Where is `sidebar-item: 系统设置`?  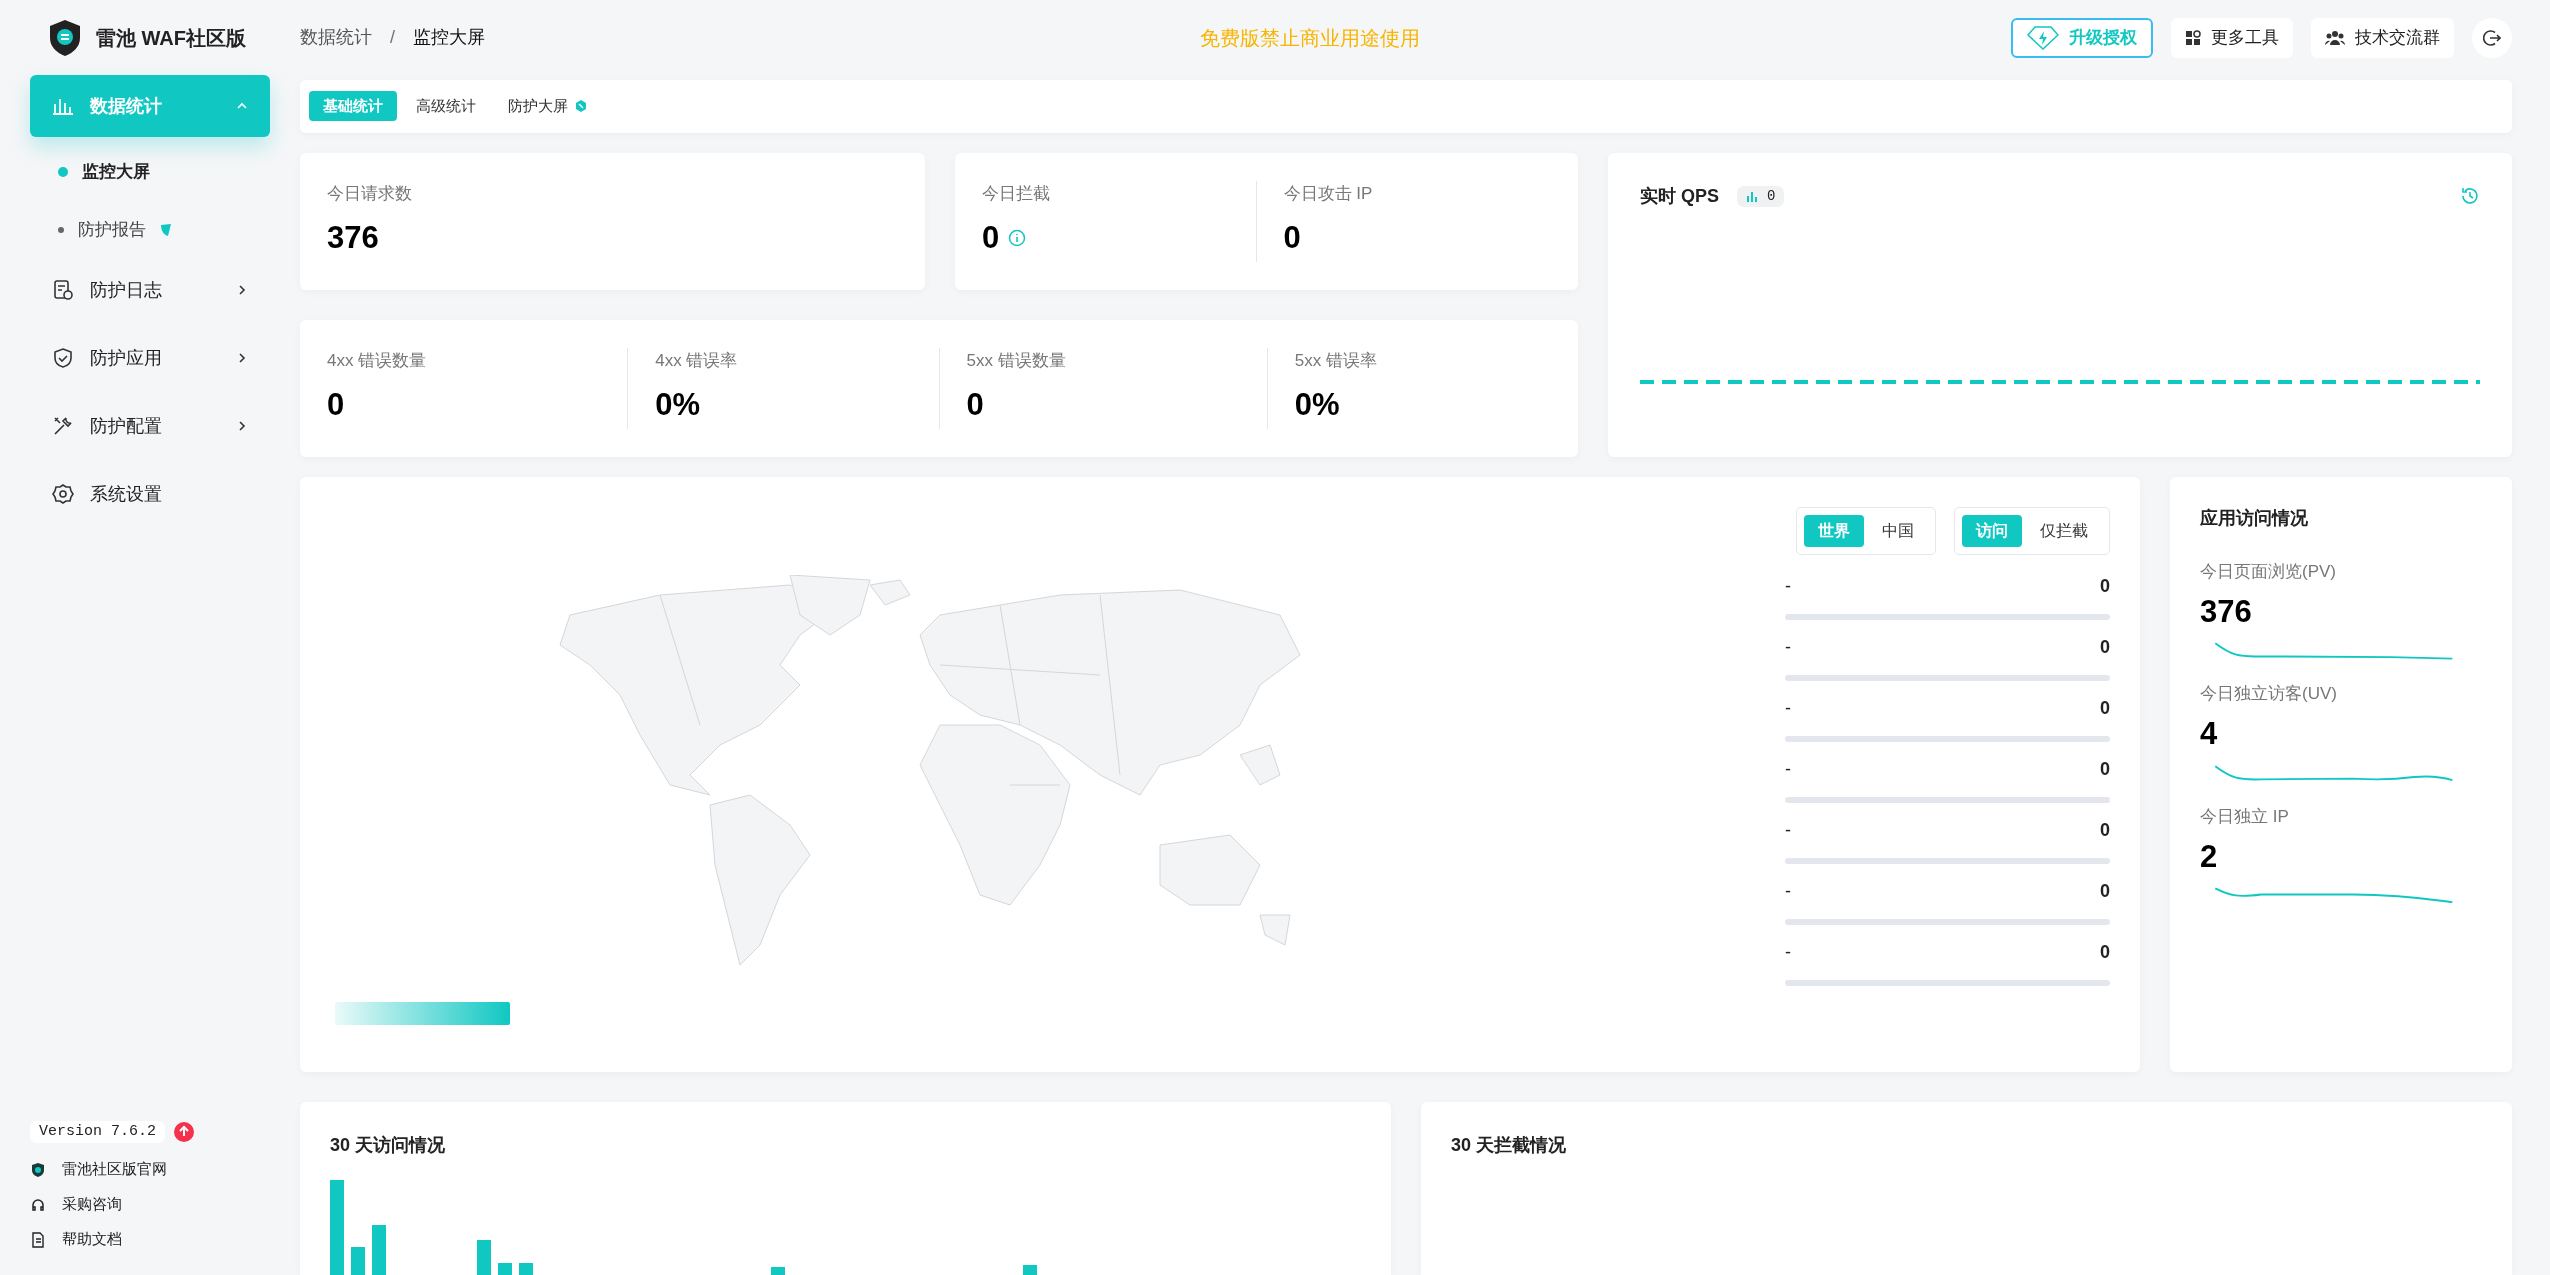 sidebar-item: 系统设置 is located at coordinates (150, 494).